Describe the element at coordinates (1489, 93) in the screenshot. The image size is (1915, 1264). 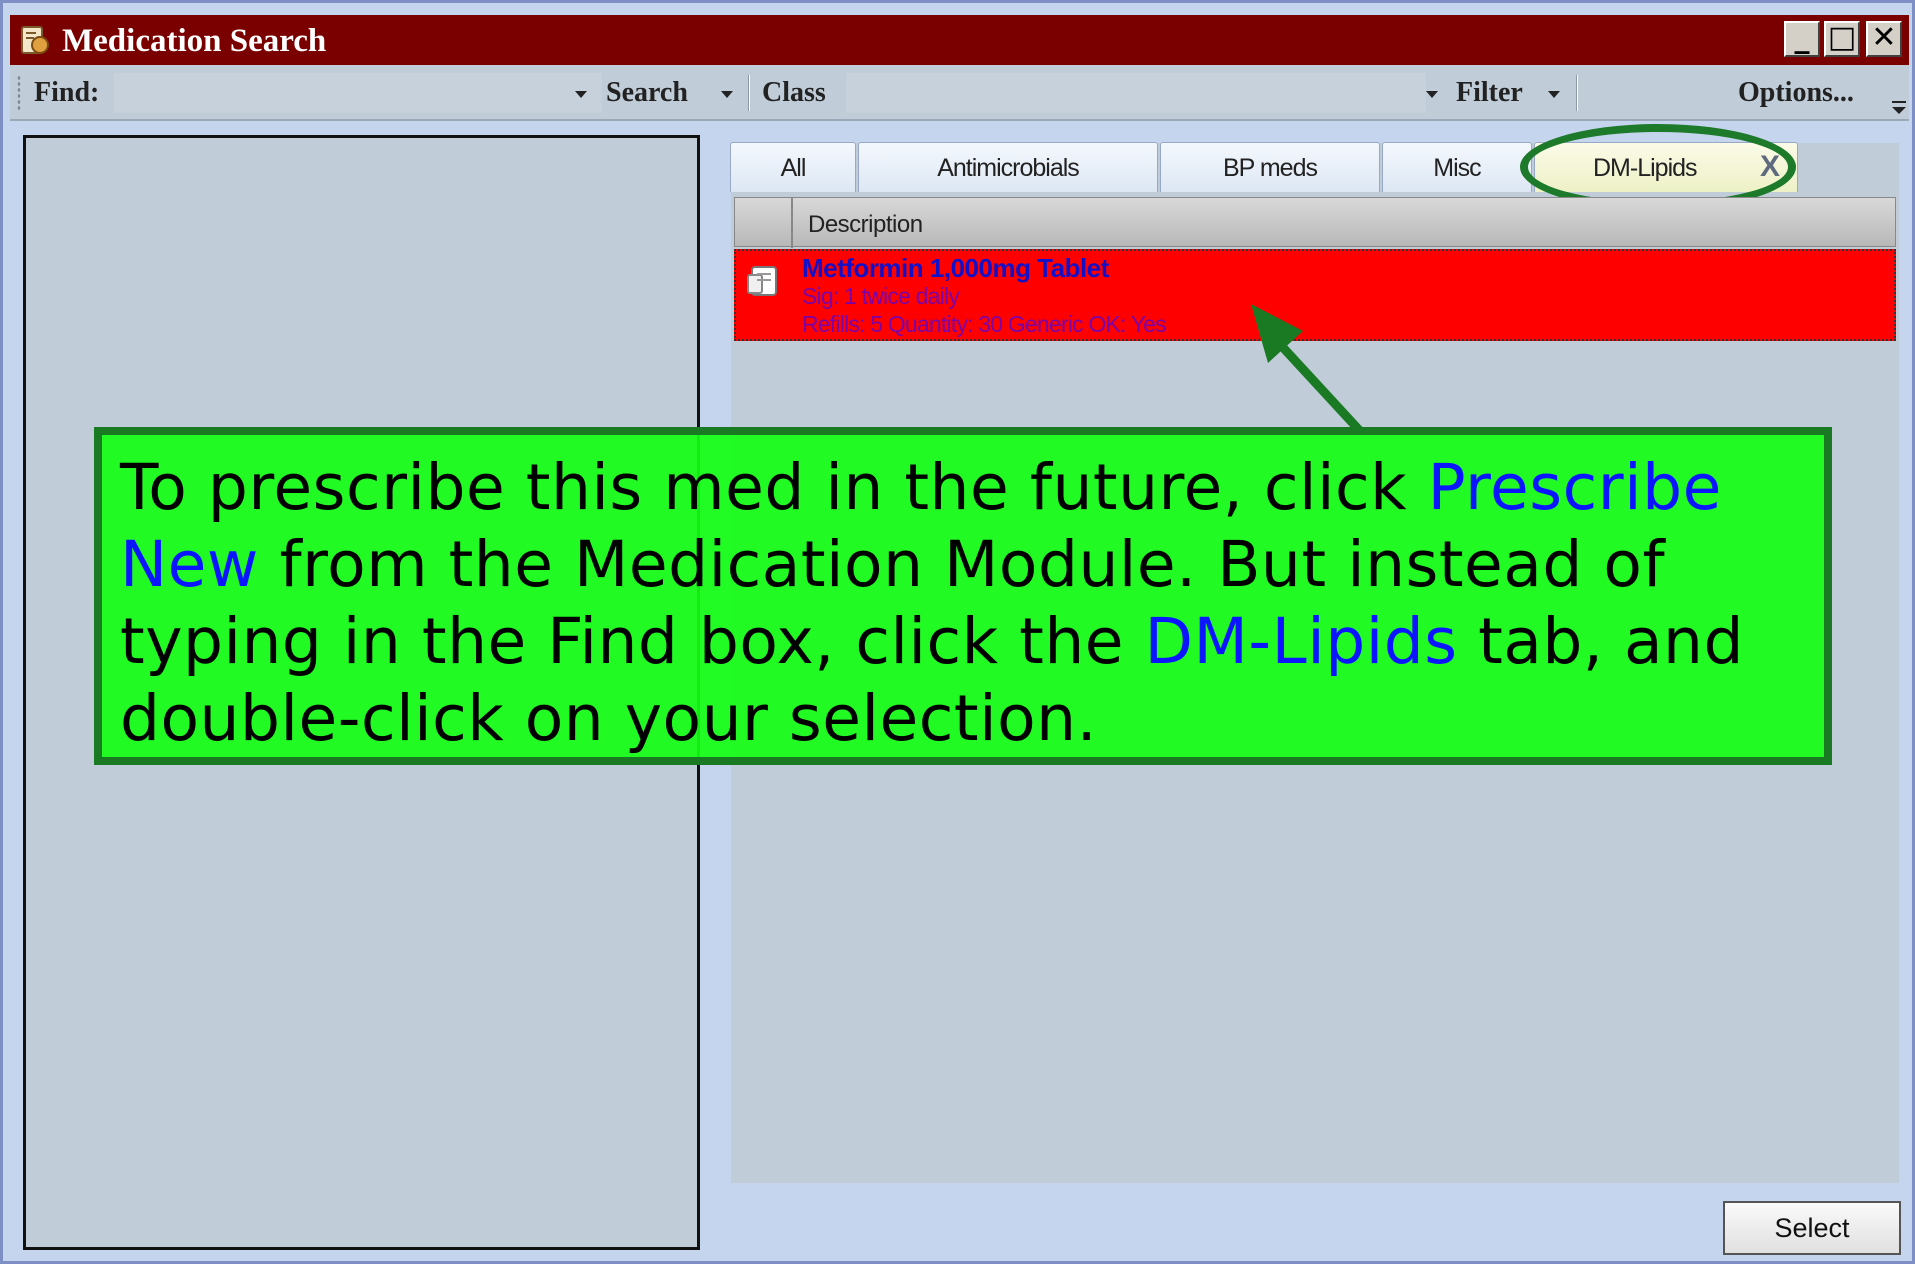
I see `filter-button: Filter` at that location.